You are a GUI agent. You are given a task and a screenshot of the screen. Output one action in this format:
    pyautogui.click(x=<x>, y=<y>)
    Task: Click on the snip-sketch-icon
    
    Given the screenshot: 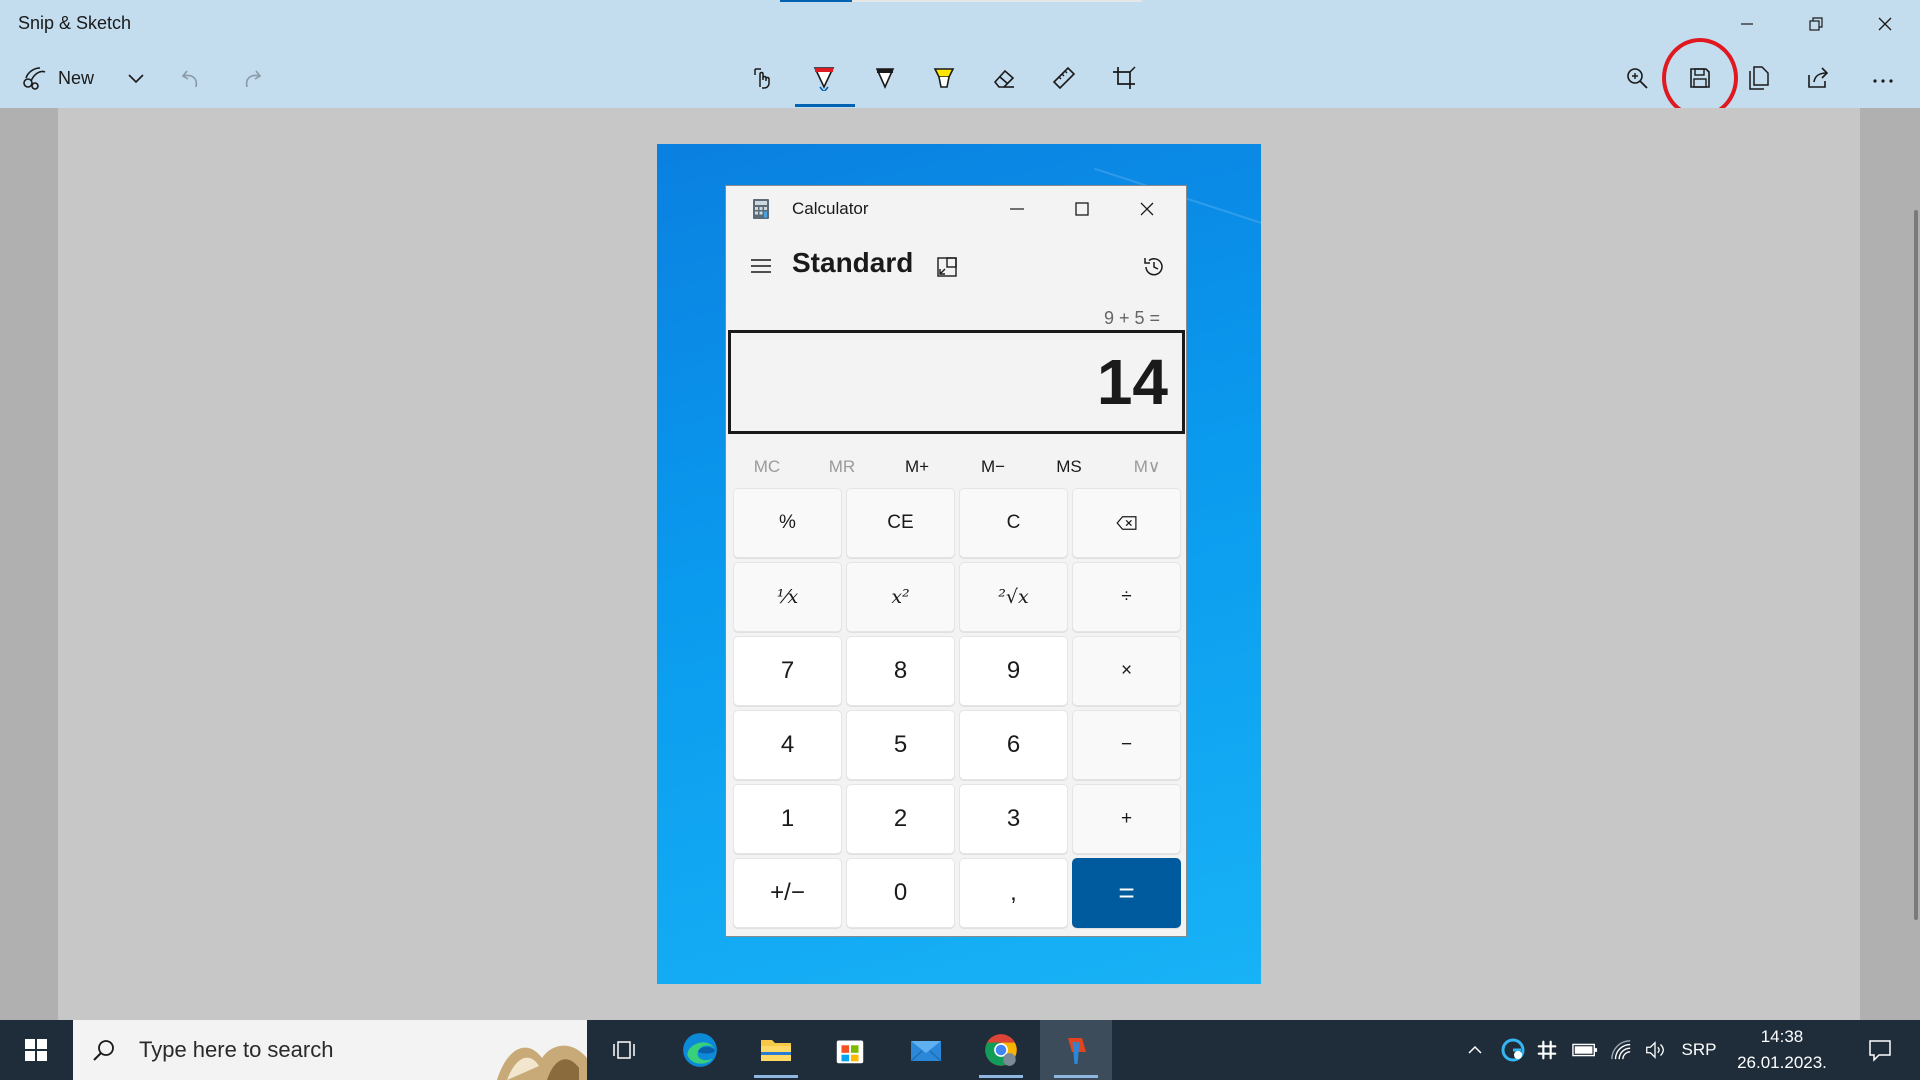 What is the action you would take?
    pyautogui.click(x=1077, y=1051)
    